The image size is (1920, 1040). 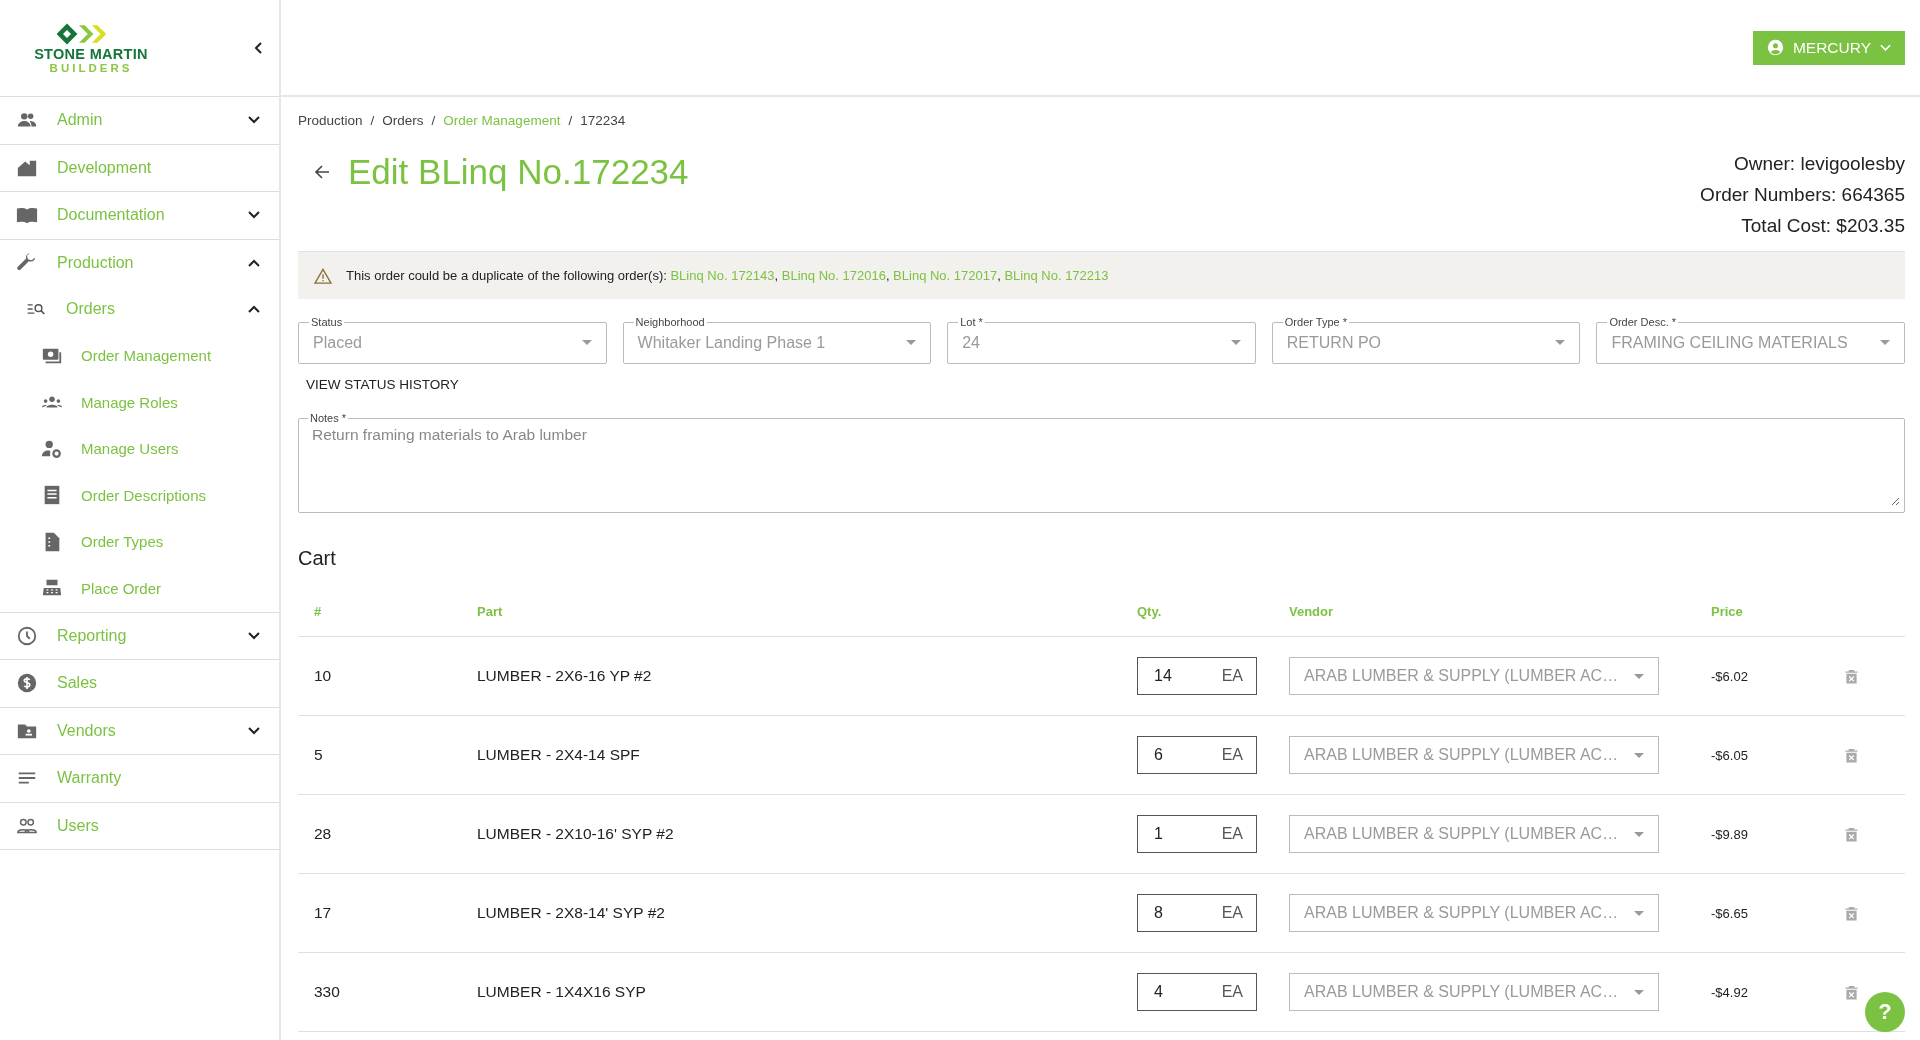 What do you see at coordinates (139, 262) in the screenshot?
I see `sidebar-item: Production` at bounding box center [139, 262].